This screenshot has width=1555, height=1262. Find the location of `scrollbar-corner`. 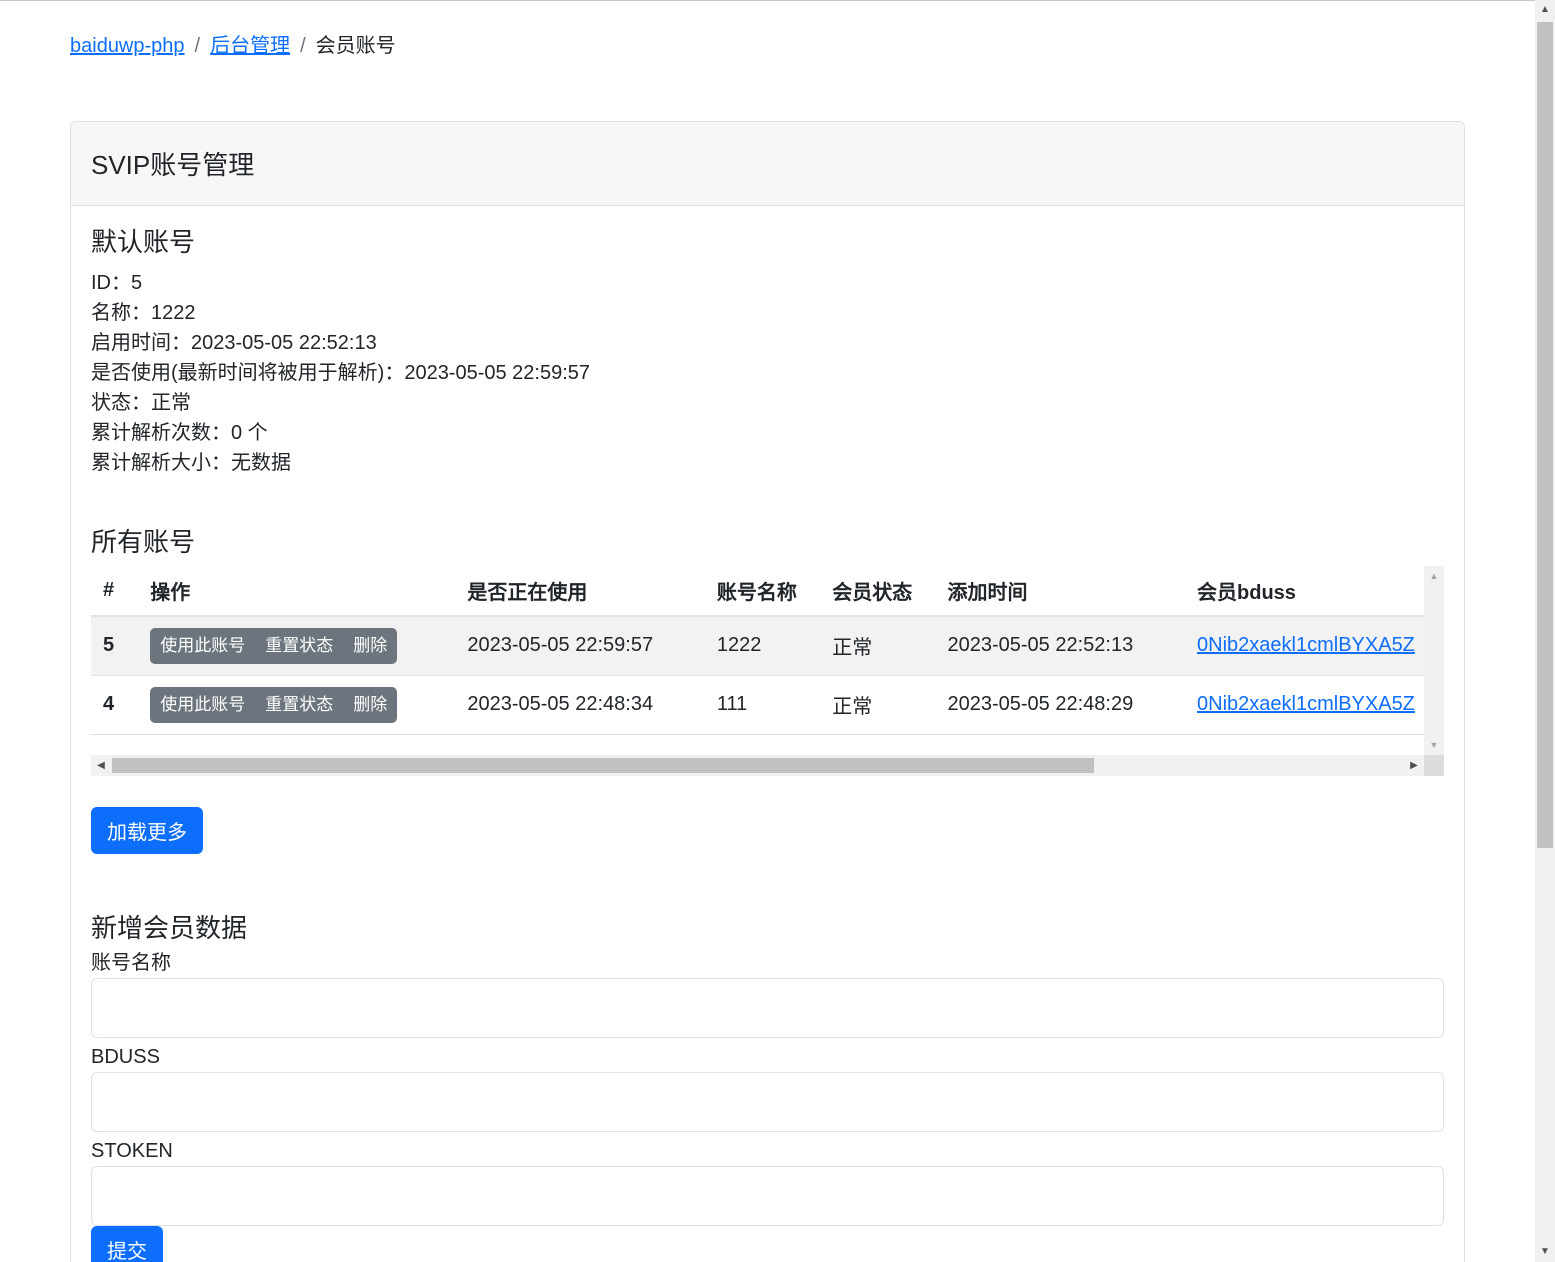

scrollbar-corner is located at coordinates (1434, 765).